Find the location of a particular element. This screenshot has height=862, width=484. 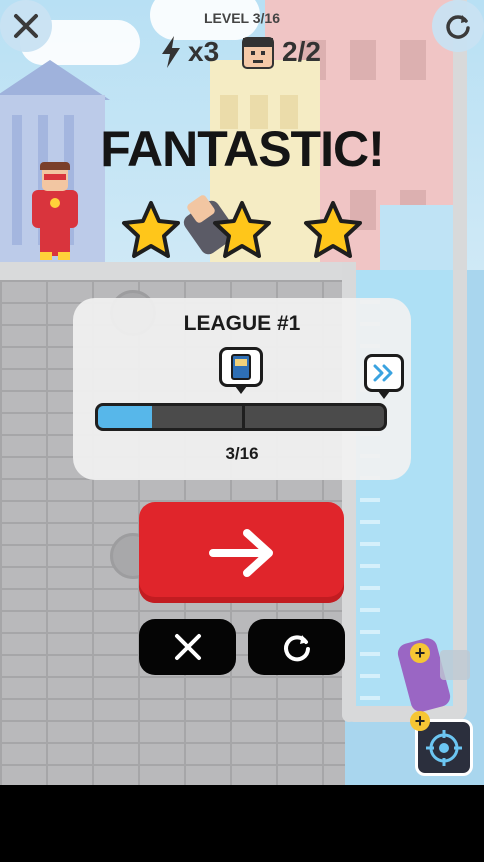

next-level-button is located at coordinates (241, 552).